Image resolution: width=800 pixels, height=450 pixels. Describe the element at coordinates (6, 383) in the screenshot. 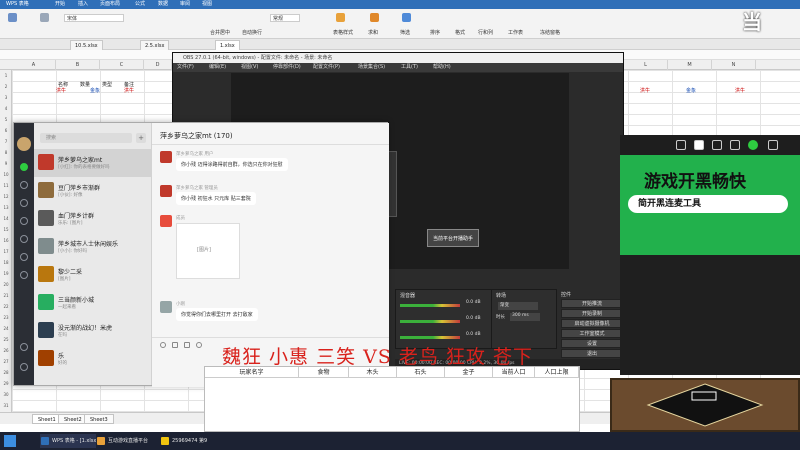

I see `row-header: 29` at that location.